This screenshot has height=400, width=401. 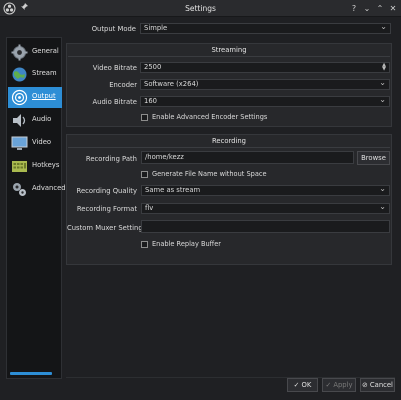 What do you see at coordinates (144, 117) in the screenshot?
I see `advanced-encoder-checkbox` at bounding box center [144, 117].